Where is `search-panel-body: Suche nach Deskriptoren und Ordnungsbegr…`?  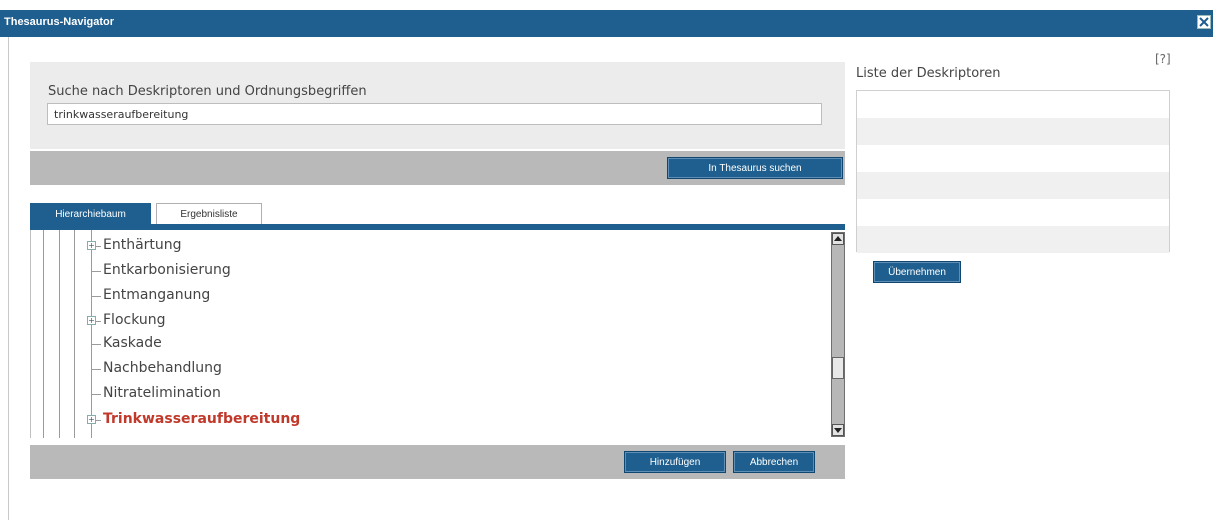
search-panel-body: Suche nach Deskriptoren und Ordnungsbegr… is located at coordinates (437, 105).